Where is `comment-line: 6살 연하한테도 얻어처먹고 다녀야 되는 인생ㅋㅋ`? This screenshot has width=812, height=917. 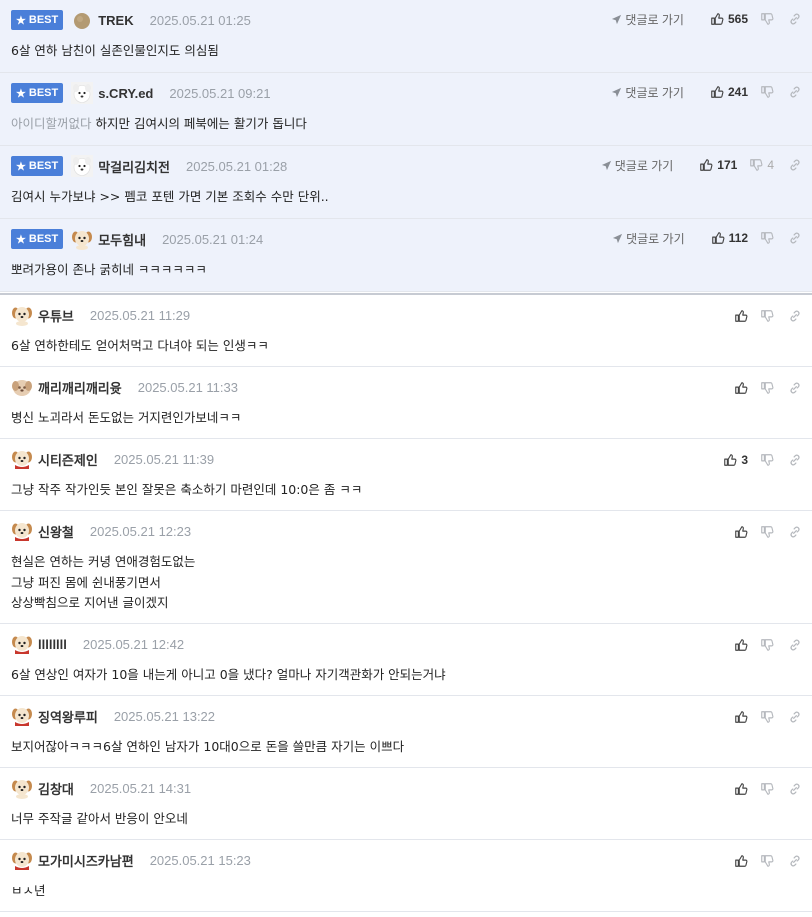
comment-line: 6살 연하한테도 얻어처먹고 다녀야 되는 인생ㅋㅋ is located at coordinates (140, 345).